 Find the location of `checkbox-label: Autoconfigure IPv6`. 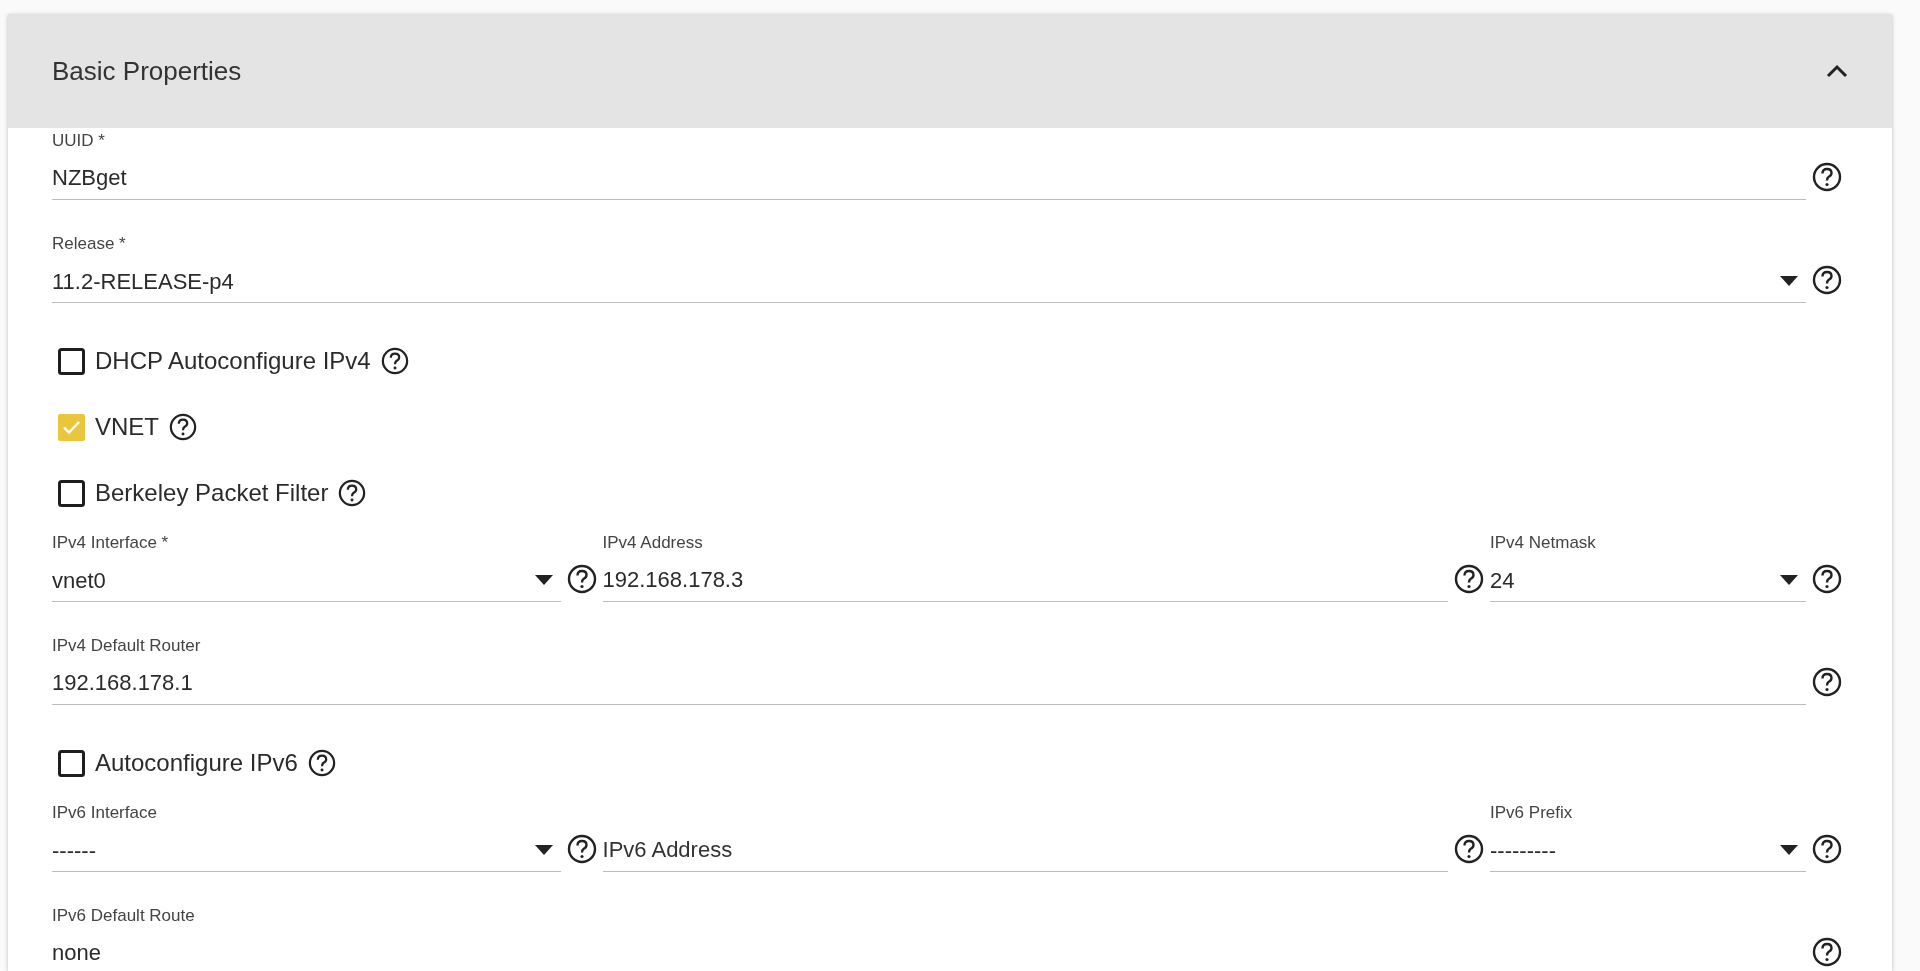

checkbox-label: Autoconfigure IPv6 is located at coordinates (196, 763).